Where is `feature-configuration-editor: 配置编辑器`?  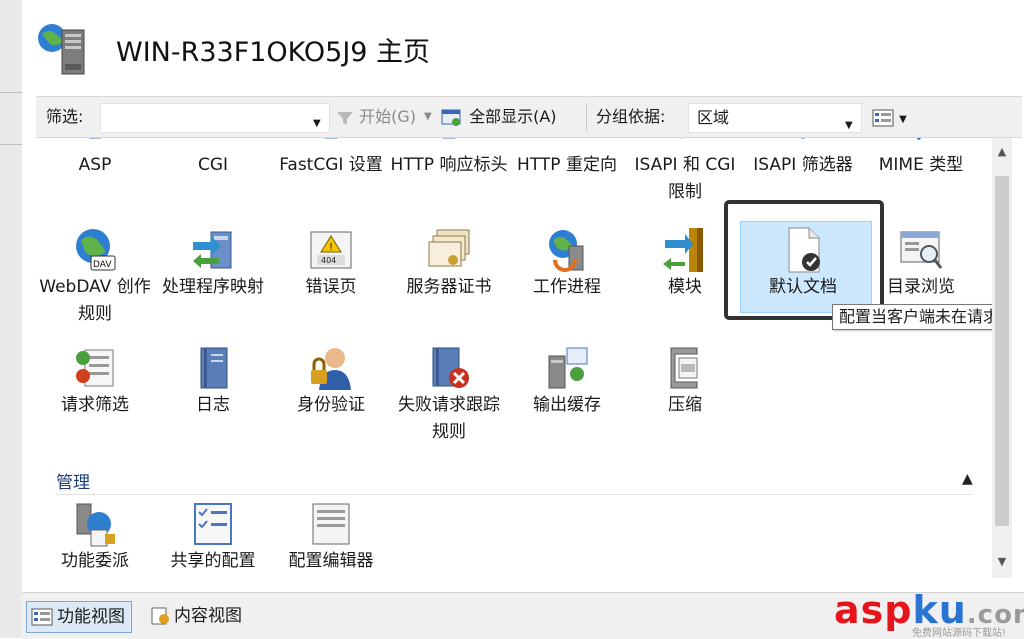 feature-configuration-editor: 配置编辑器 is located at coordinates (331, 537).